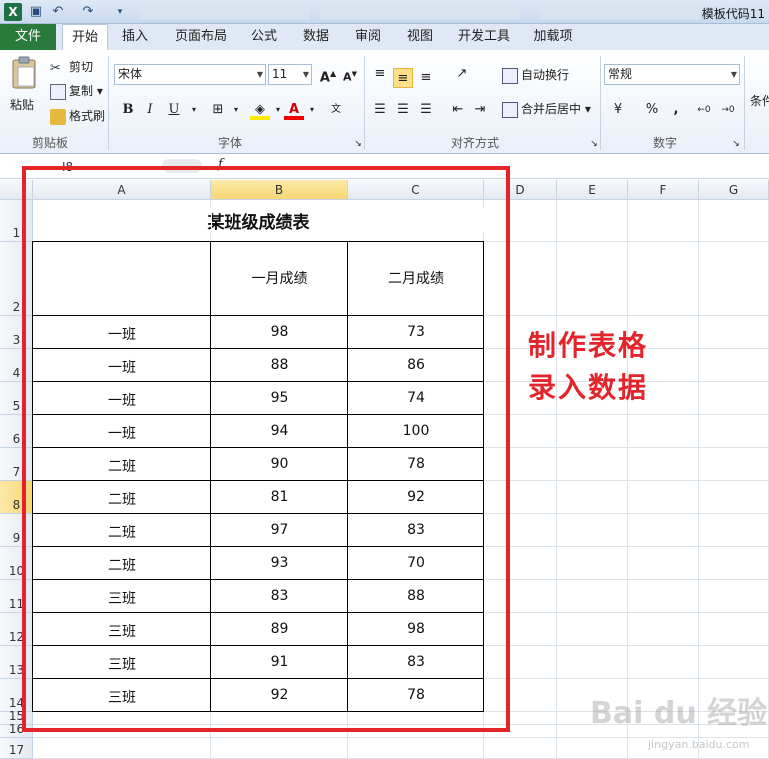 The image size is (769, 759). What do you see at coordinates (28, 37) in the screenshot?
I see `tab-file: 文件` at bounding box center [28, 37].